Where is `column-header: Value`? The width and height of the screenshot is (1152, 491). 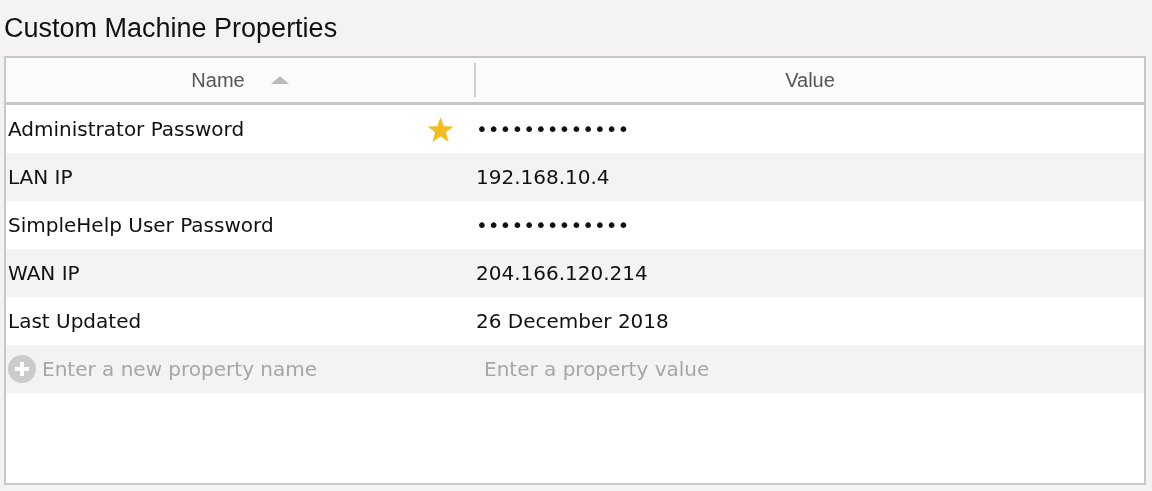 column-header: Value is located at coordinates (810, 80).